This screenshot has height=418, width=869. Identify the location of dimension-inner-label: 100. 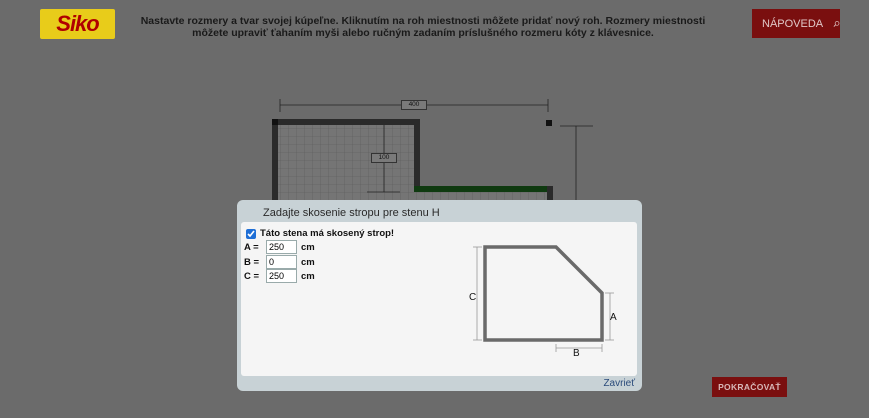
(384, 158).